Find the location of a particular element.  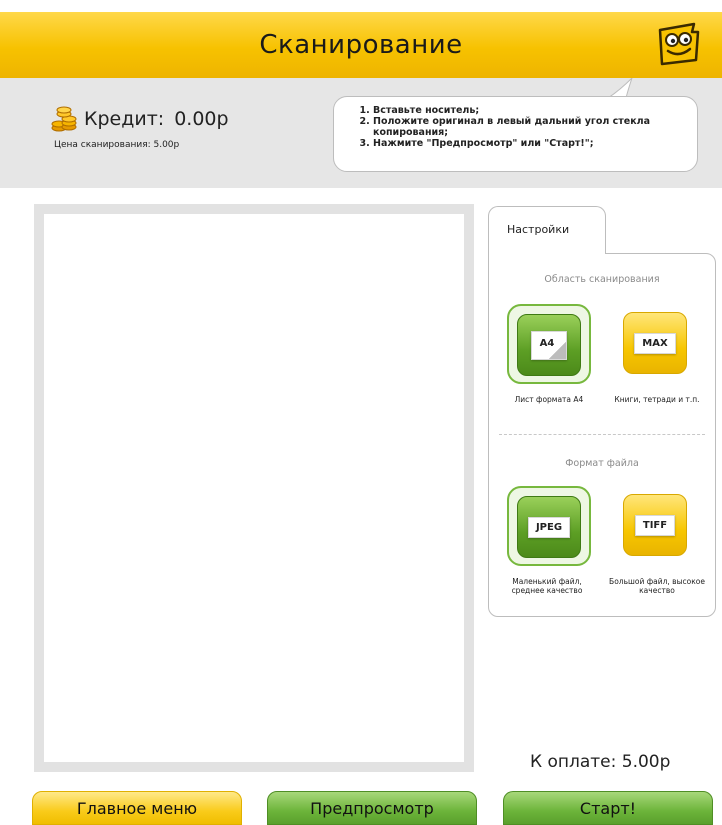

format-jpeg-option: JPEG is located at coordinates (549, 526).